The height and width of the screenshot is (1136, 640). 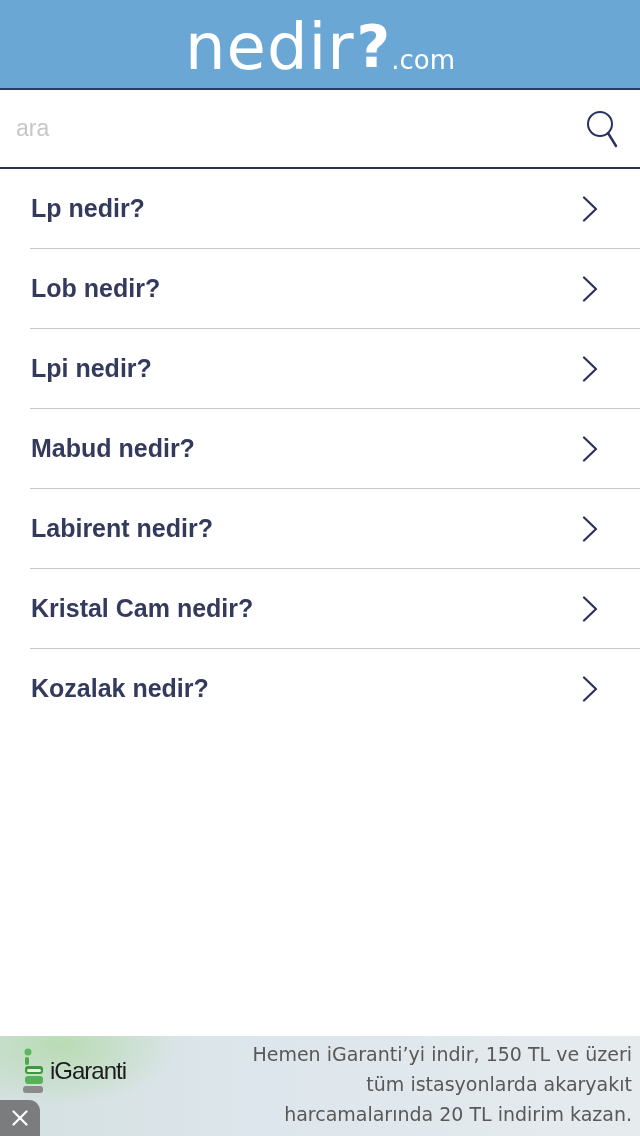 I want to click on logo-domain: .com, so click(x=423, y=60).